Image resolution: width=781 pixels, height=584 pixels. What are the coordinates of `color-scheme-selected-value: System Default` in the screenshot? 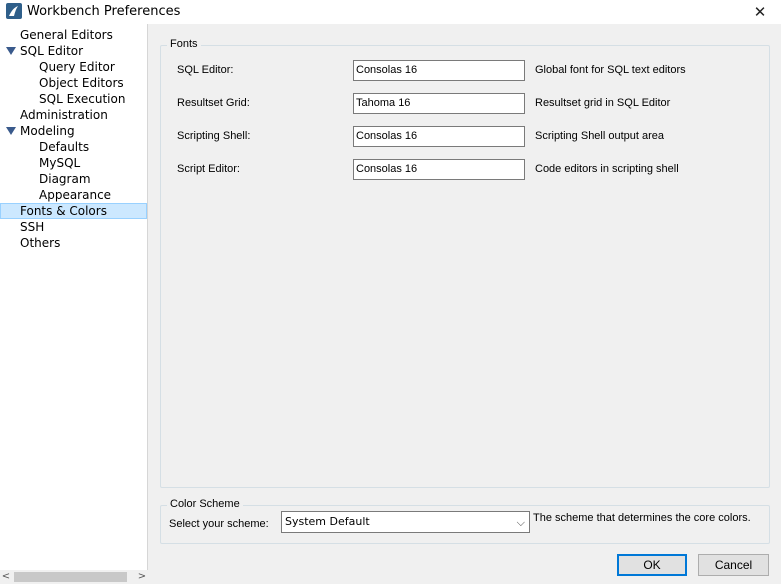 It's located at (327, 521).